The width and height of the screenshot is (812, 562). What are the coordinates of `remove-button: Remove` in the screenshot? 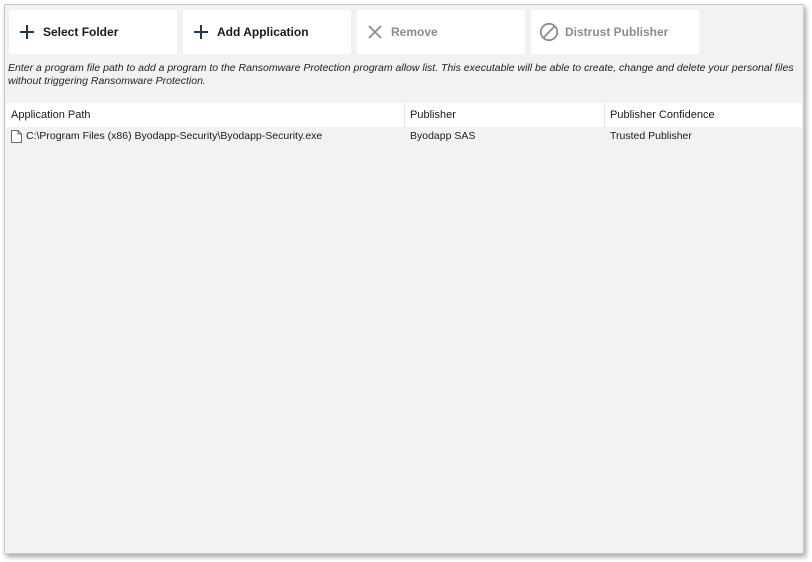 It's located at (441, 32).